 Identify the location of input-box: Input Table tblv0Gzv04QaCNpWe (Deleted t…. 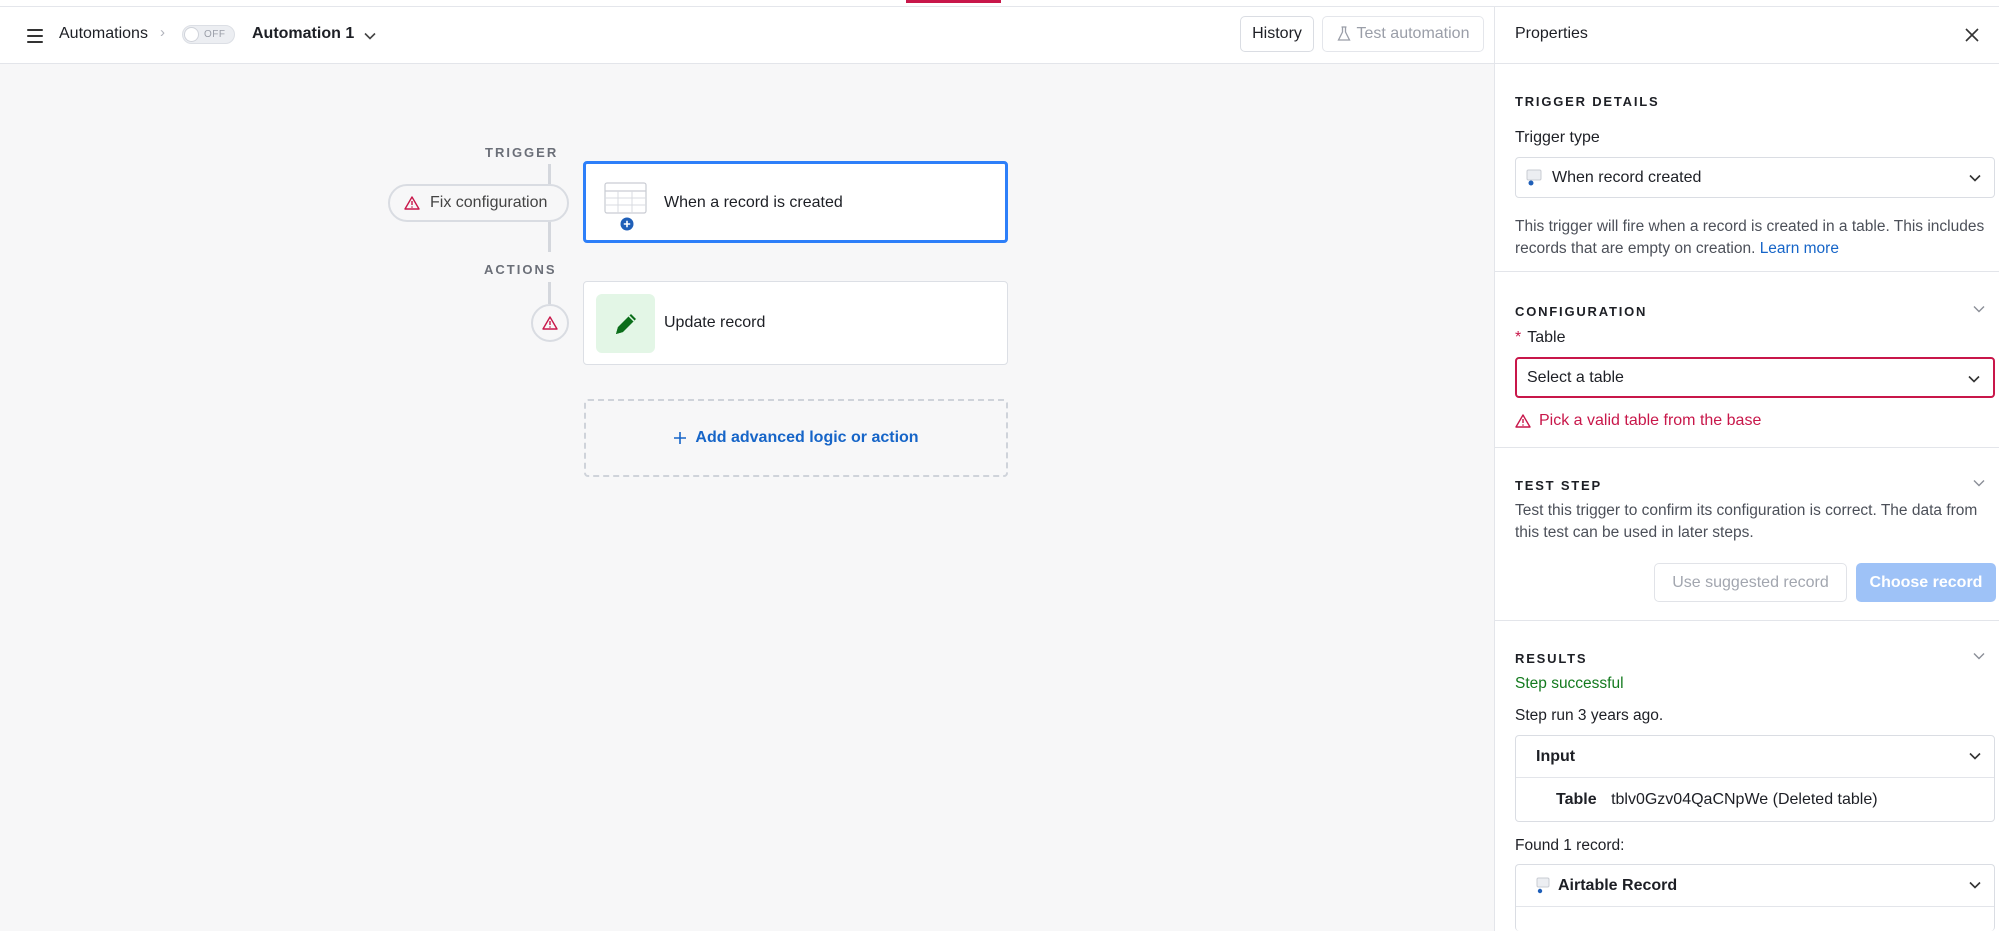
(1755, 778).